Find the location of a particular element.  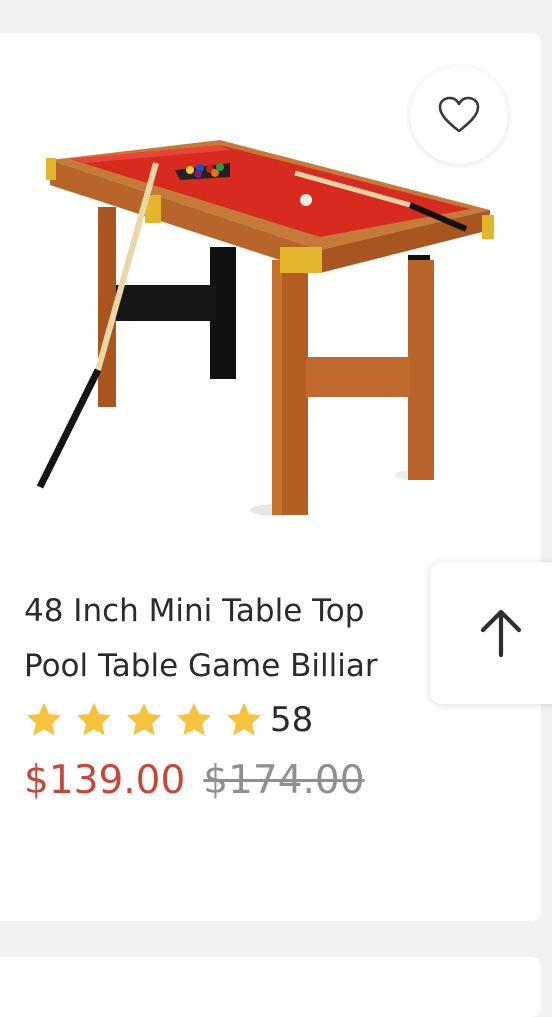

product-title-line-1: 48 Inch Mini Table Top is located at coordinates (194, 611).